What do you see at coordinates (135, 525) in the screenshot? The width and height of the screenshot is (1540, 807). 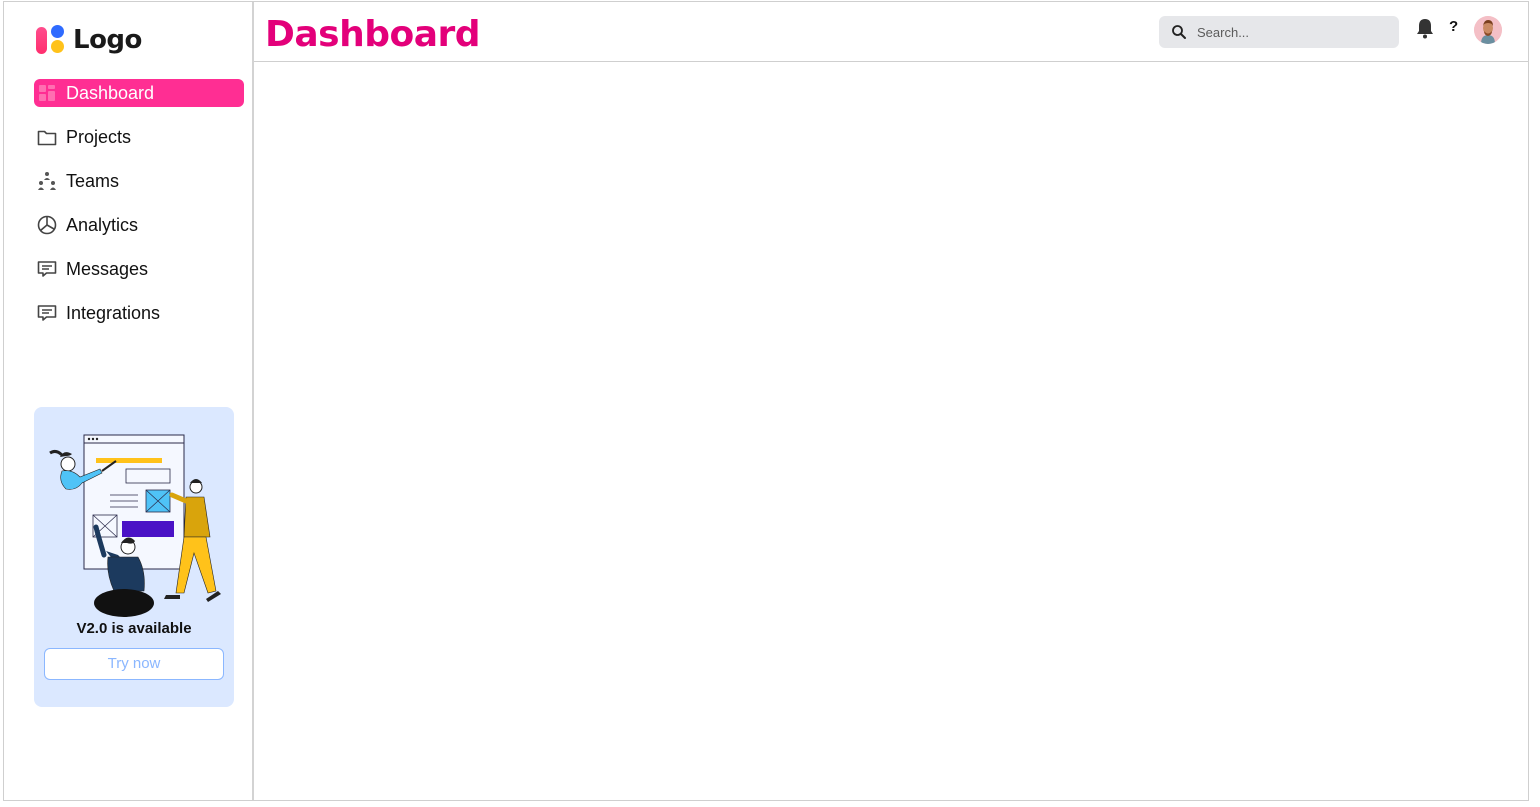 I see `team-collaboration-illustration` at bounding box center [135, 525].